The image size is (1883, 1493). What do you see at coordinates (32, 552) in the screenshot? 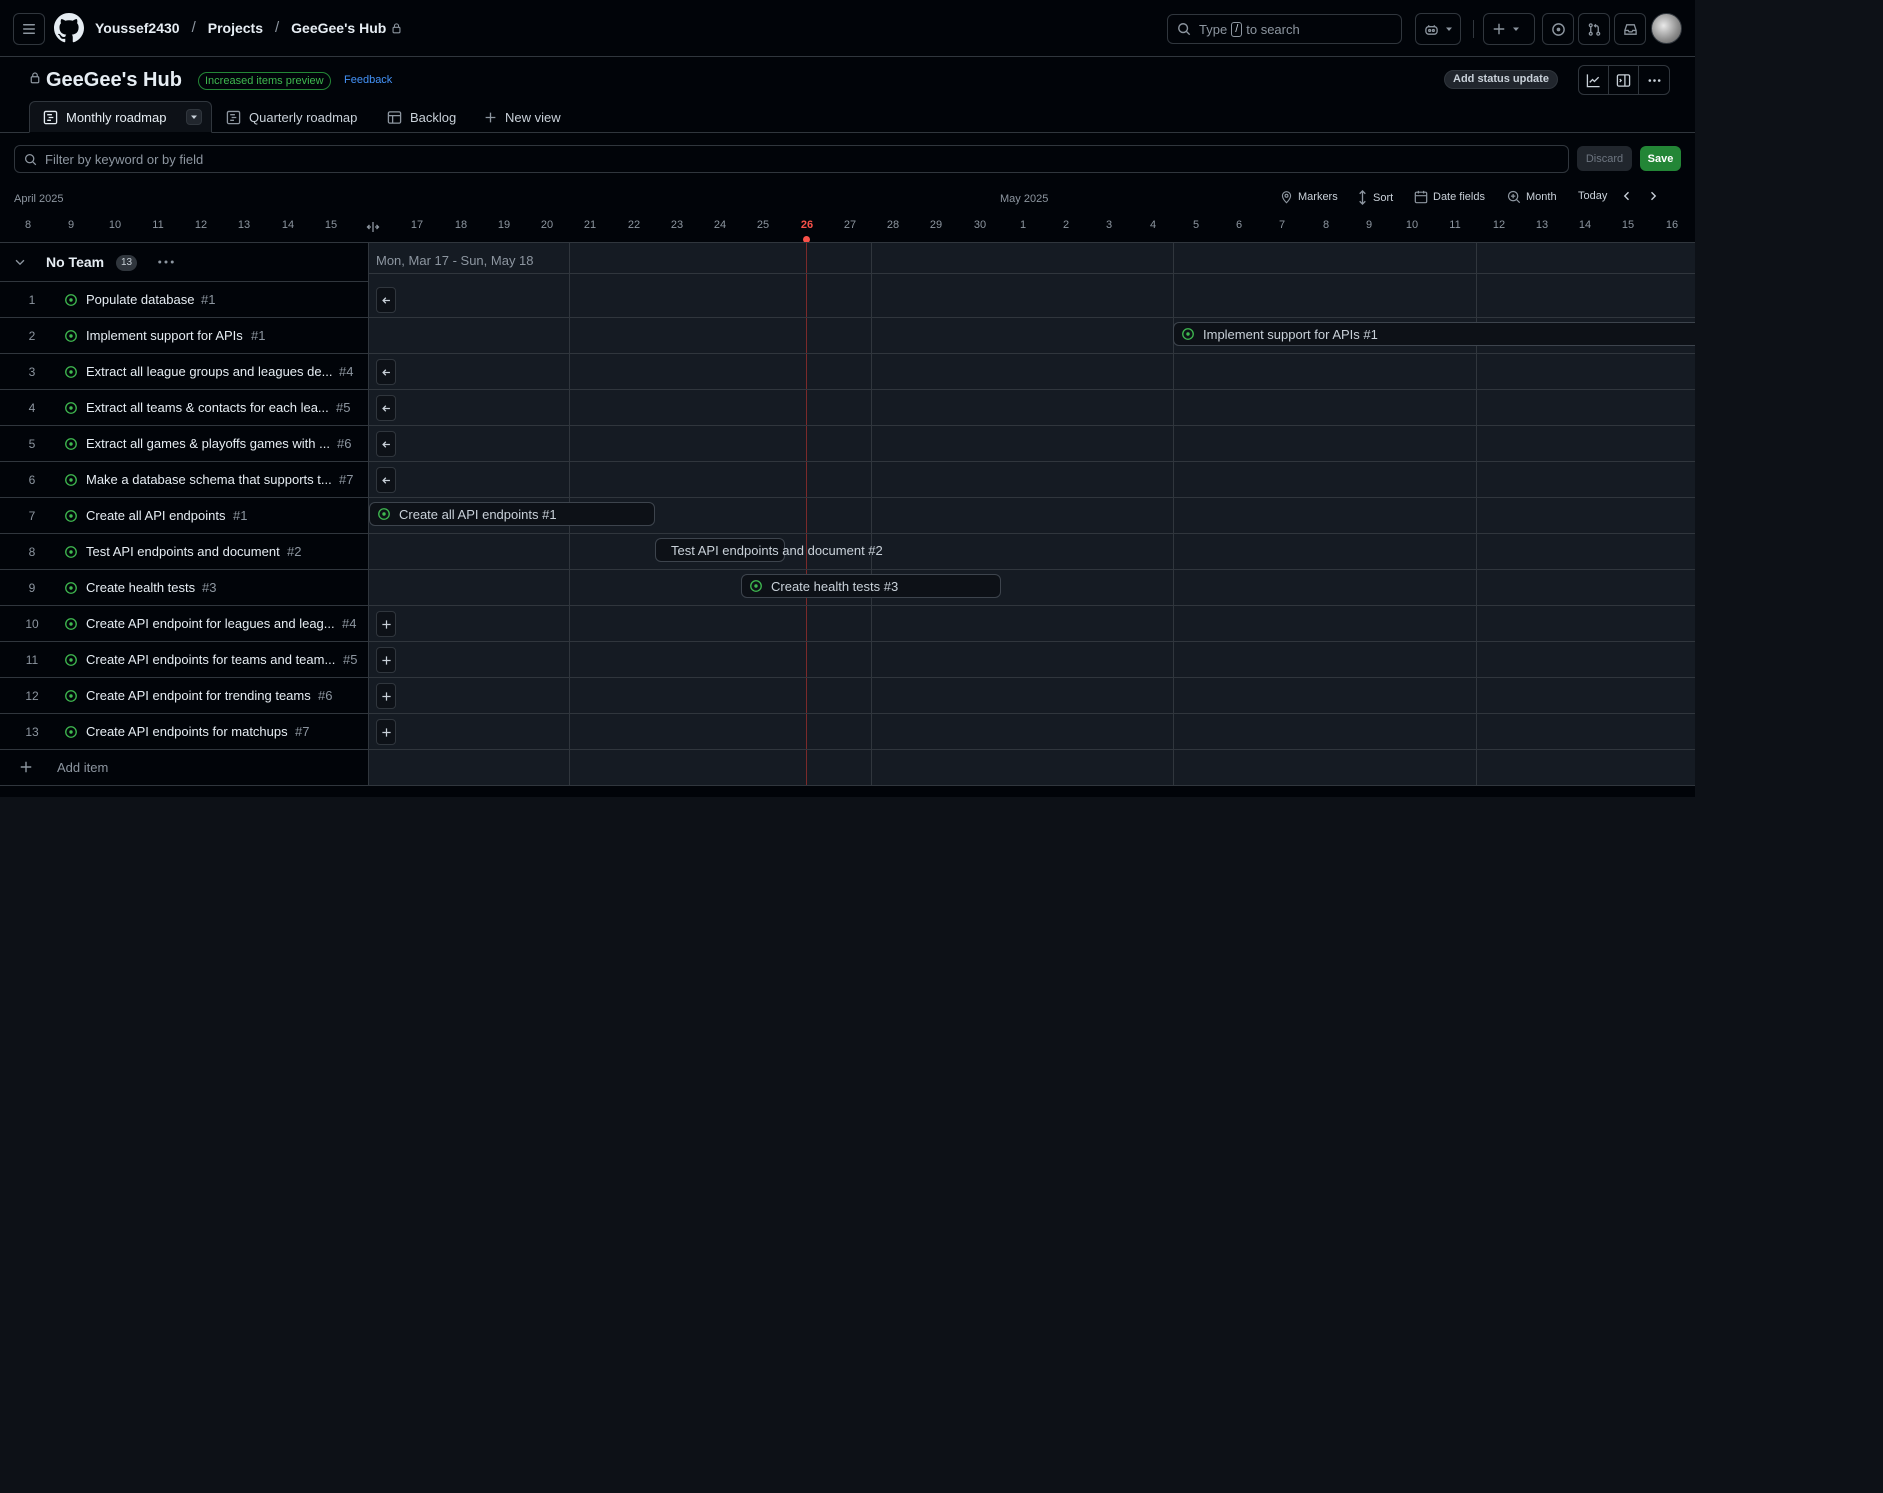
I see `row-number: 8` at bounding box center [32, 552].